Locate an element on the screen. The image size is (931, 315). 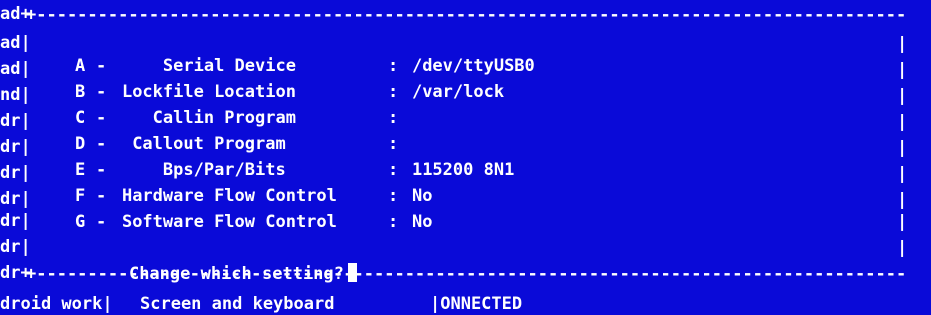
setting-row-a: A- Serial Device:/dev/ttyUSB0 is located at coordinates (284, 54).